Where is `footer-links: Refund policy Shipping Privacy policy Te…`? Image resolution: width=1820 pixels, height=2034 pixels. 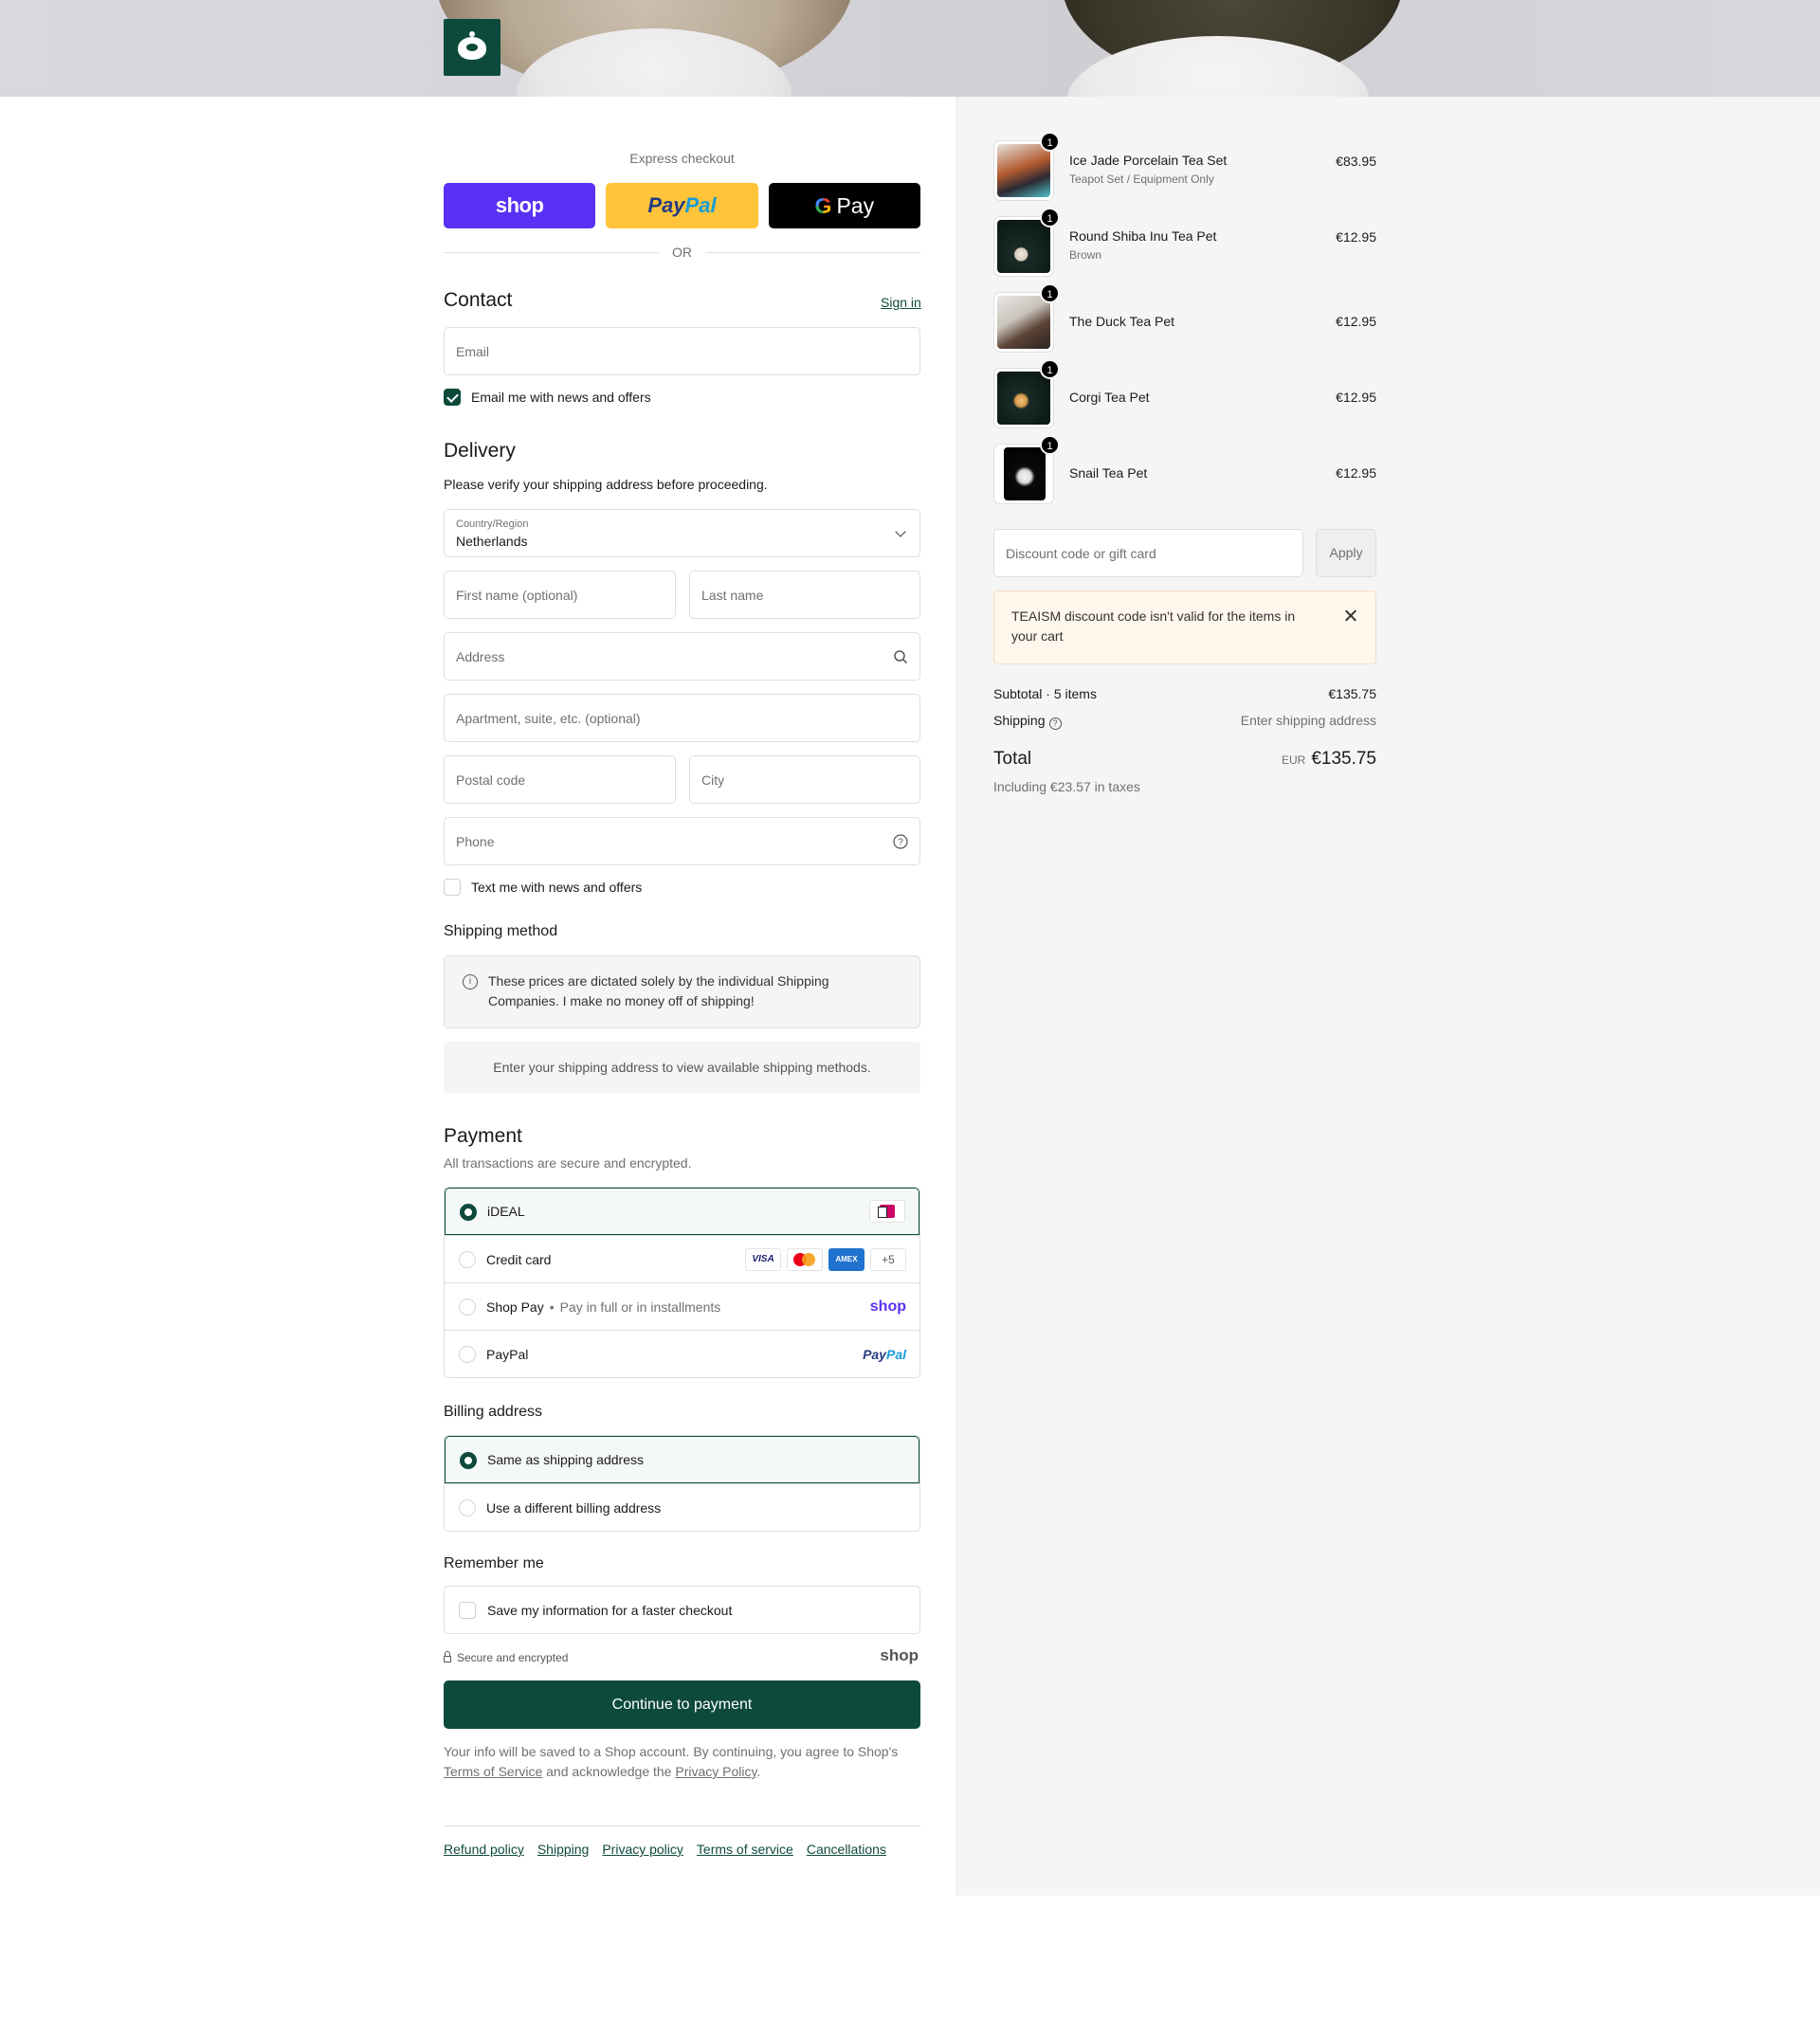 footer-links: Refund policy Shipping Privacy policy Te… is located at coordinates (665, 1849).